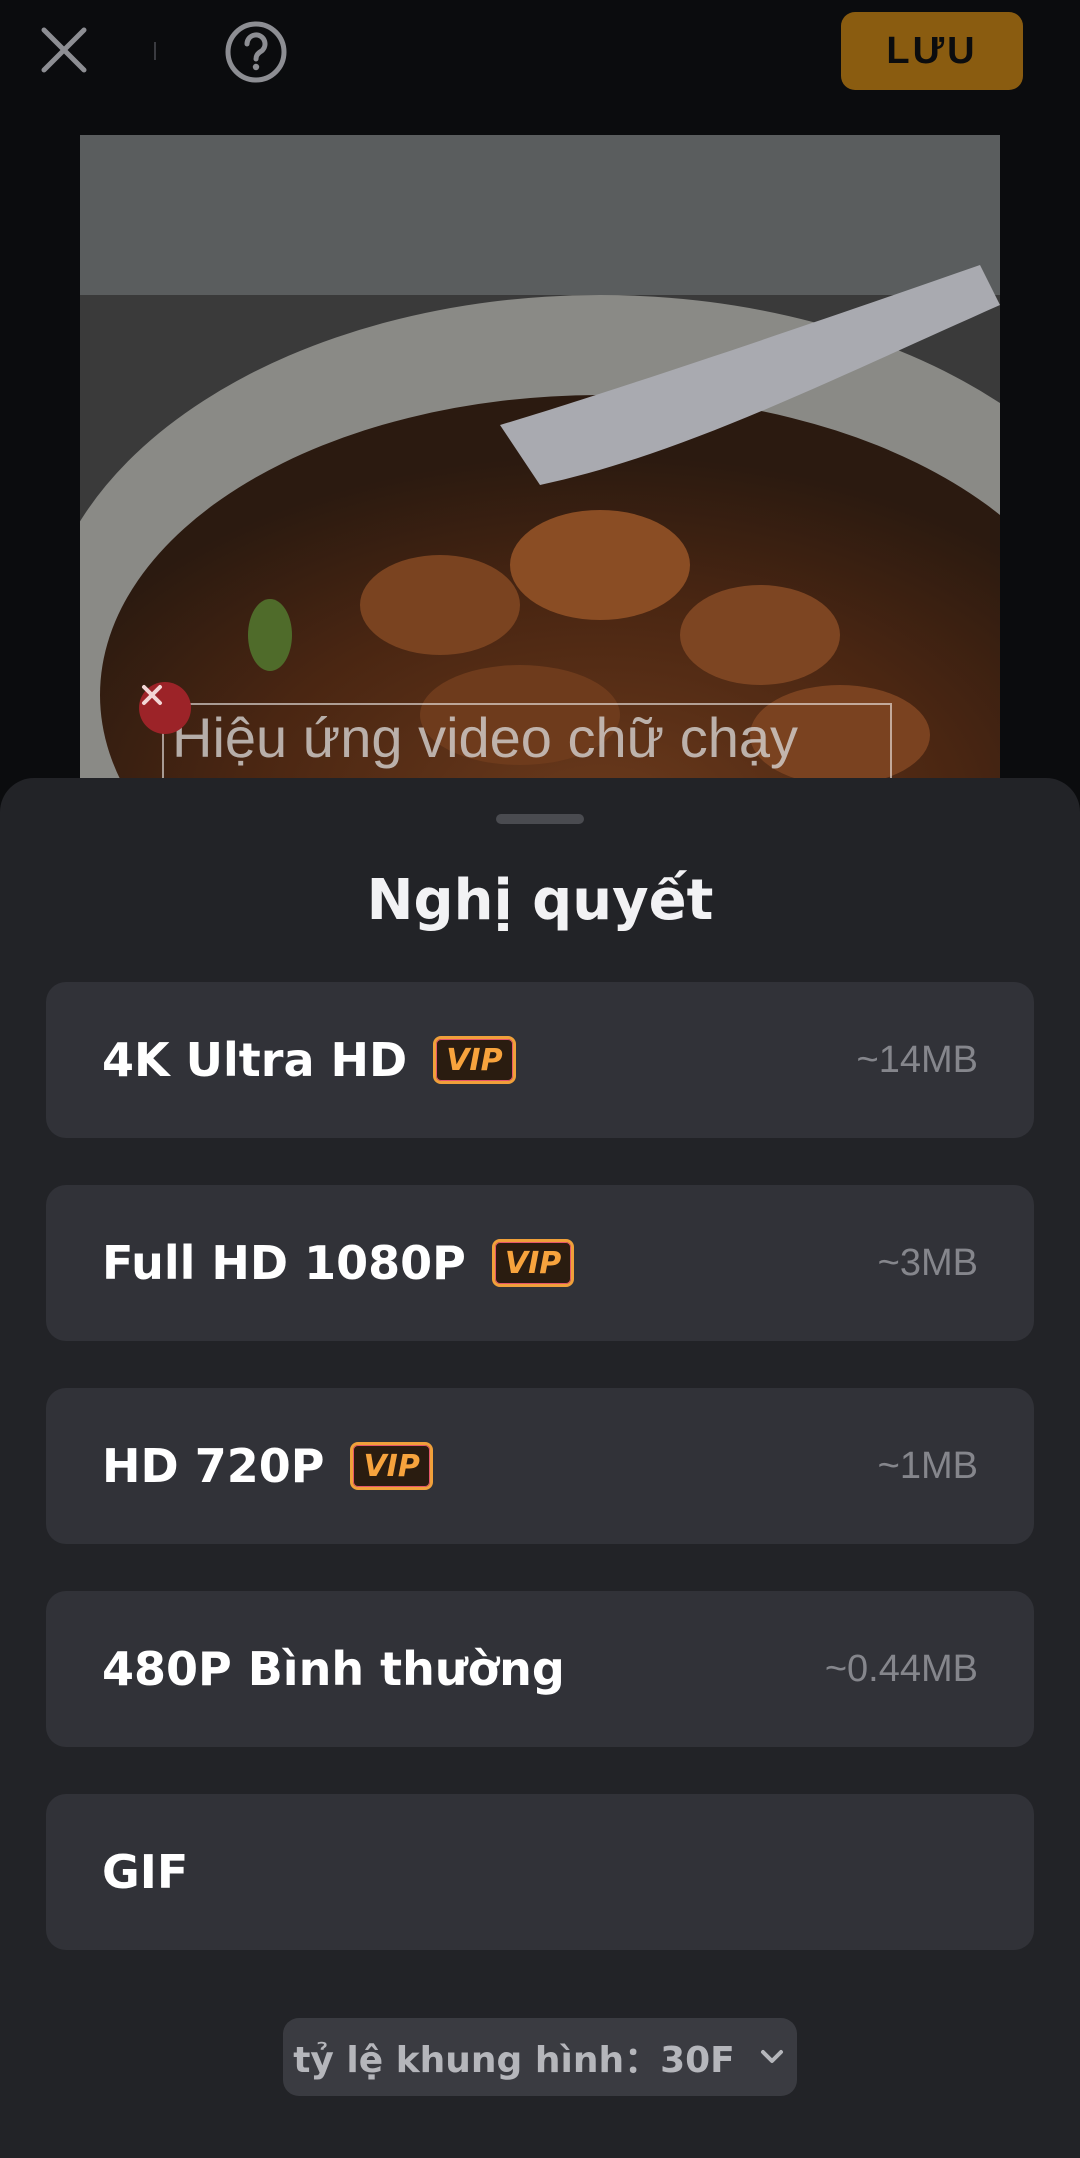 This screenshot has width=1080, height=2158. What do you see at coordinates (152, 695) in the screenshot?
I see `delete-caption-icon` at bounding box center [152, 695].